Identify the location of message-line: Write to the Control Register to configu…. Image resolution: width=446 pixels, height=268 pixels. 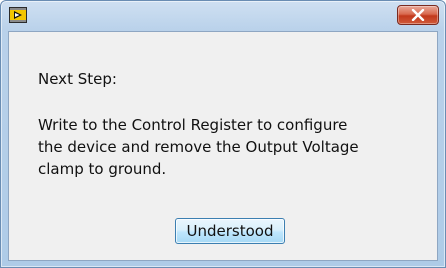
(193, 125).